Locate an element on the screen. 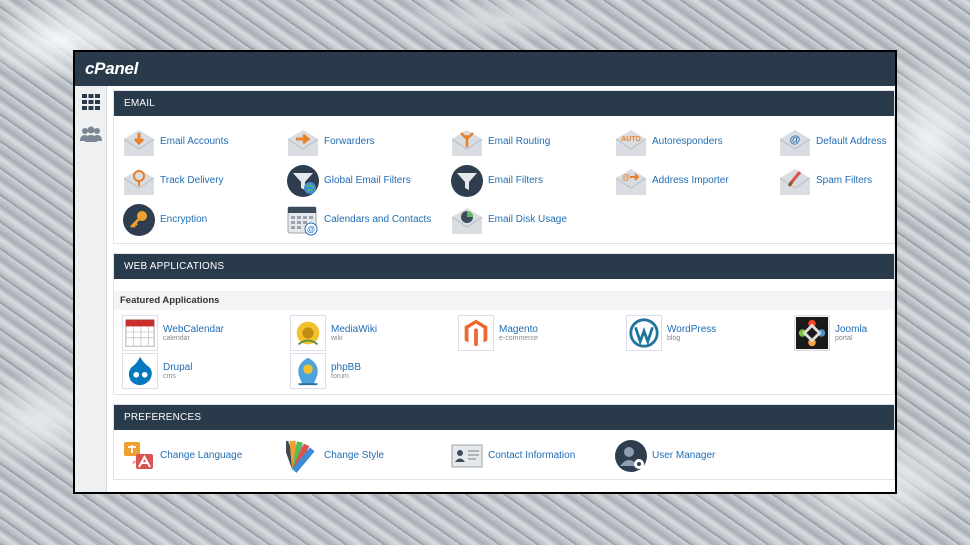  address-importer-link: @ Address Importer is located at coordinates (696, 180).